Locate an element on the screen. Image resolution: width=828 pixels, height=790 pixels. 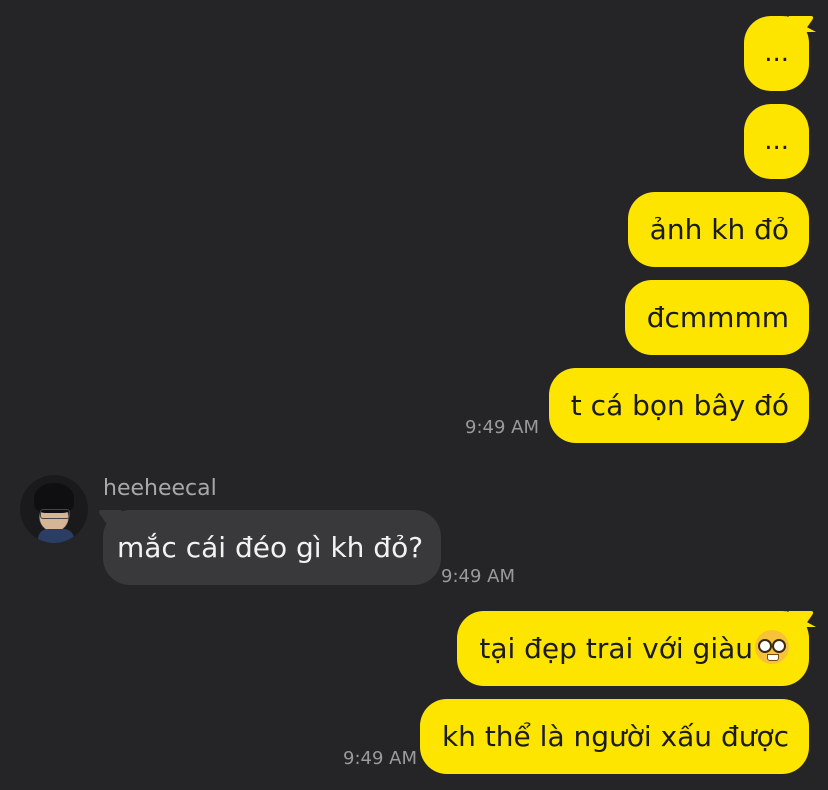
received-message-bubble: mắc cái đéo gì kh đỏ? is located at coordinates (272, 547).